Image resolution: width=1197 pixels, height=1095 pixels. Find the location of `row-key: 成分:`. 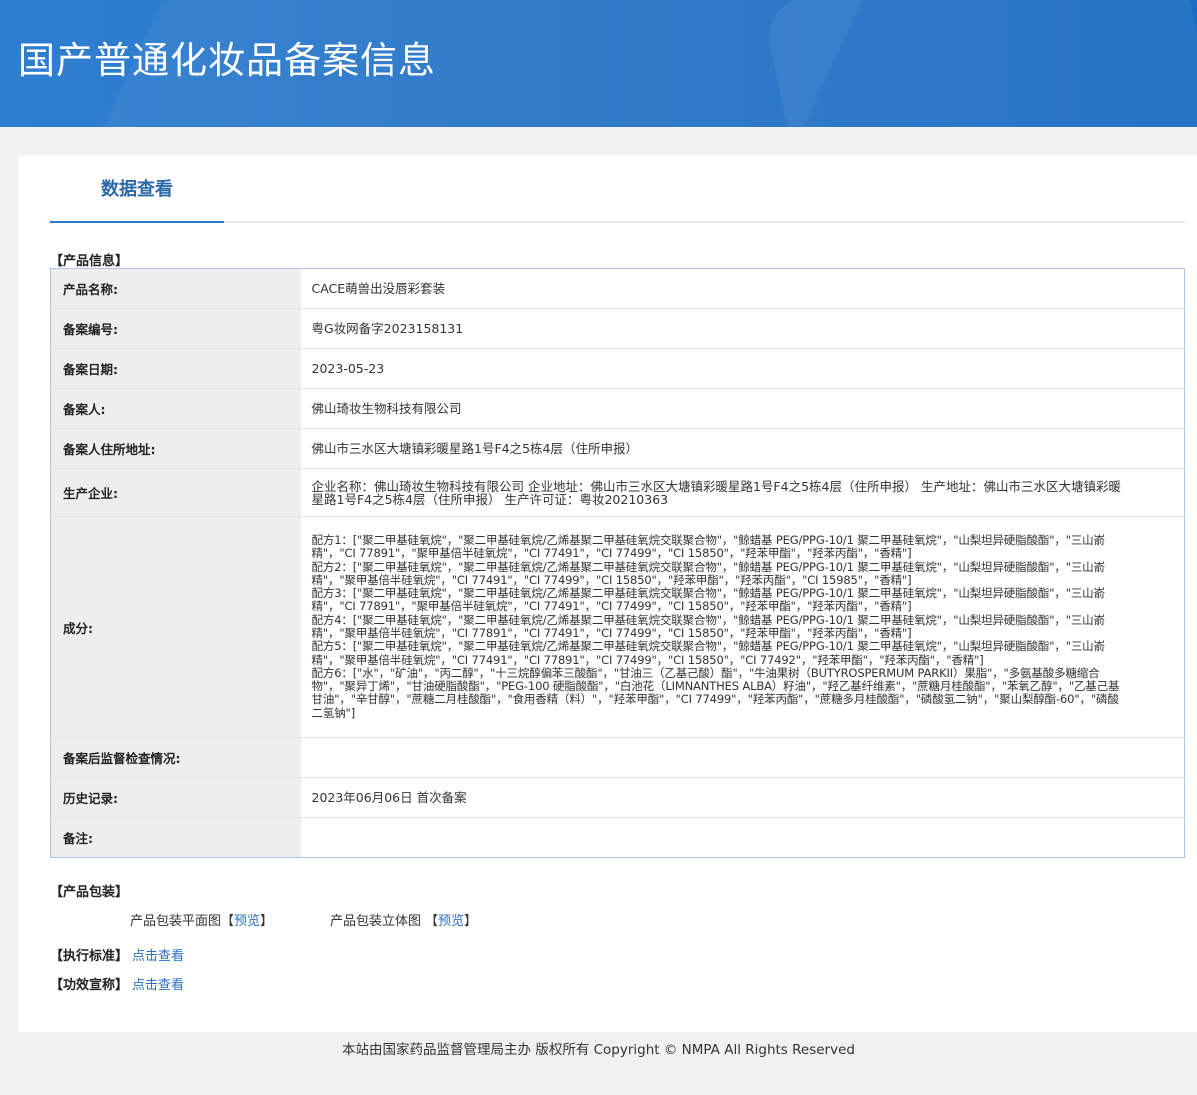

row-key: 成分: is located at coordinates (175, 627).